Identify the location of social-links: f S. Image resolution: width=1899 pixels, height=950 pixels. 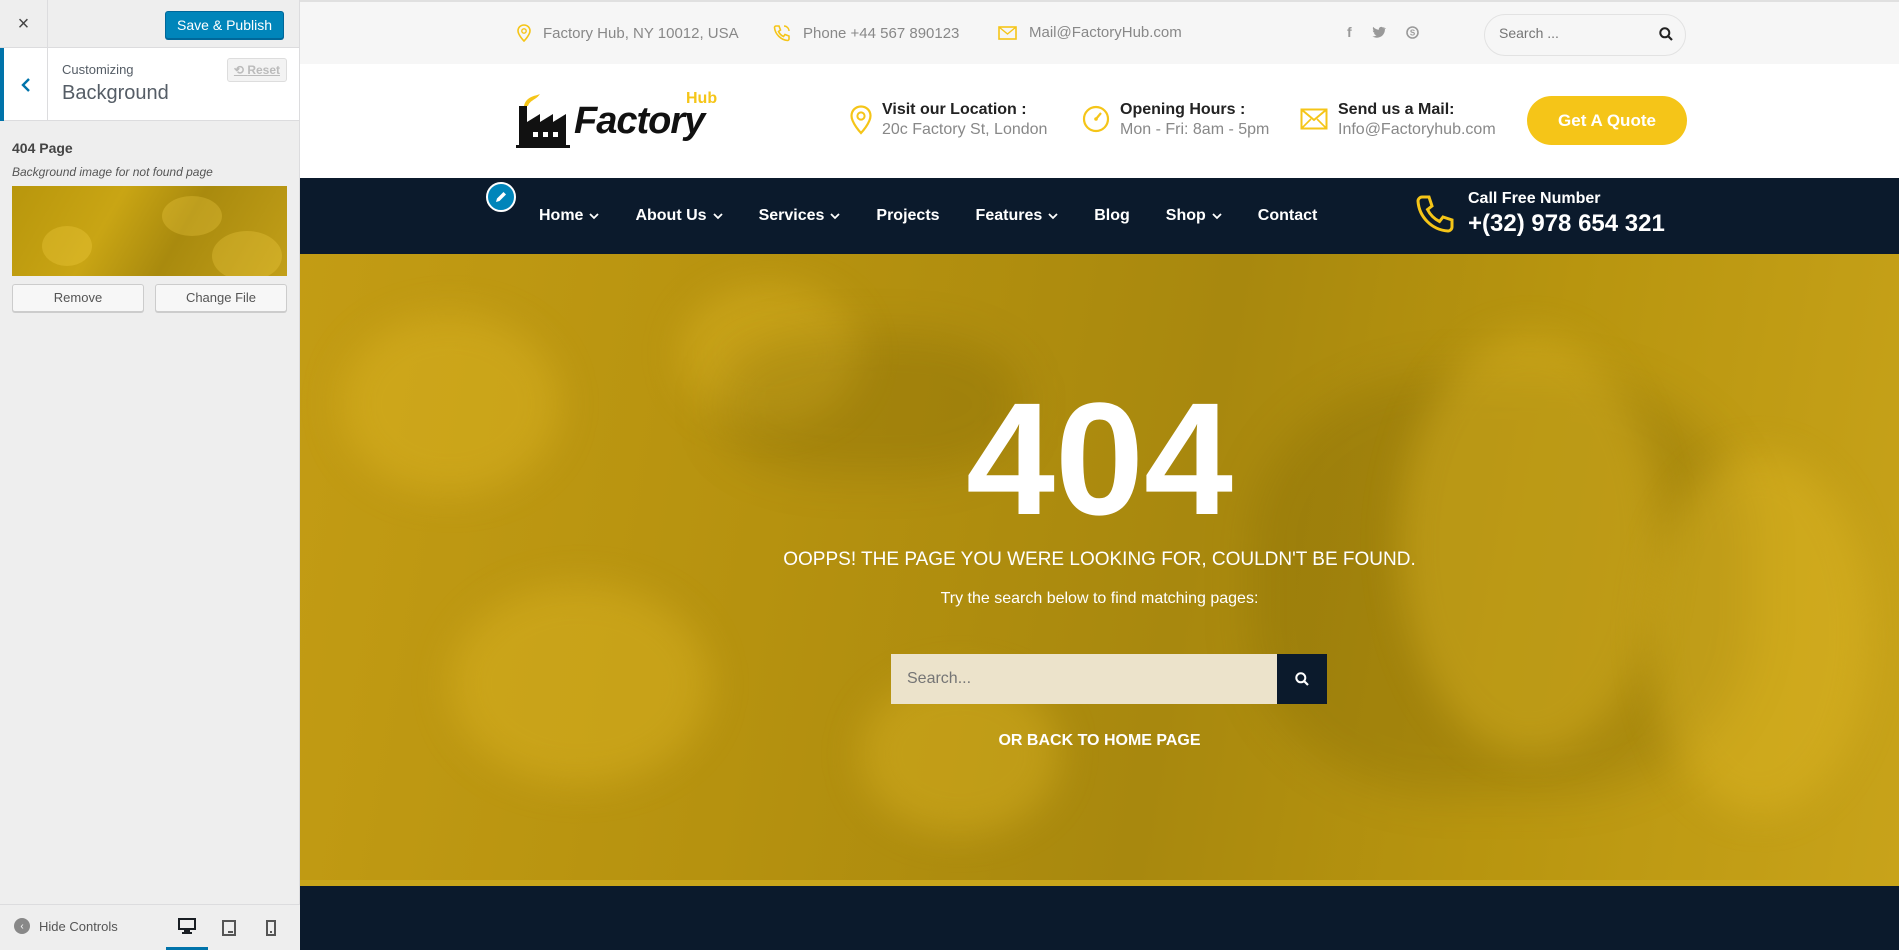
(1383, 32).